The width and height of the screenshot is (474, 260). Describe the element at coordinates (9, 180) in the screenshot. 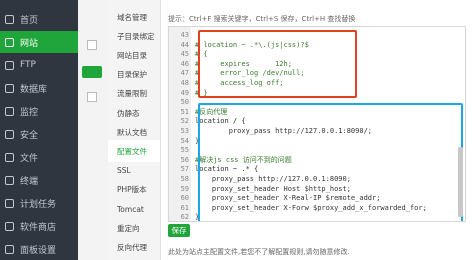

I see `terminal-icon` at that location.